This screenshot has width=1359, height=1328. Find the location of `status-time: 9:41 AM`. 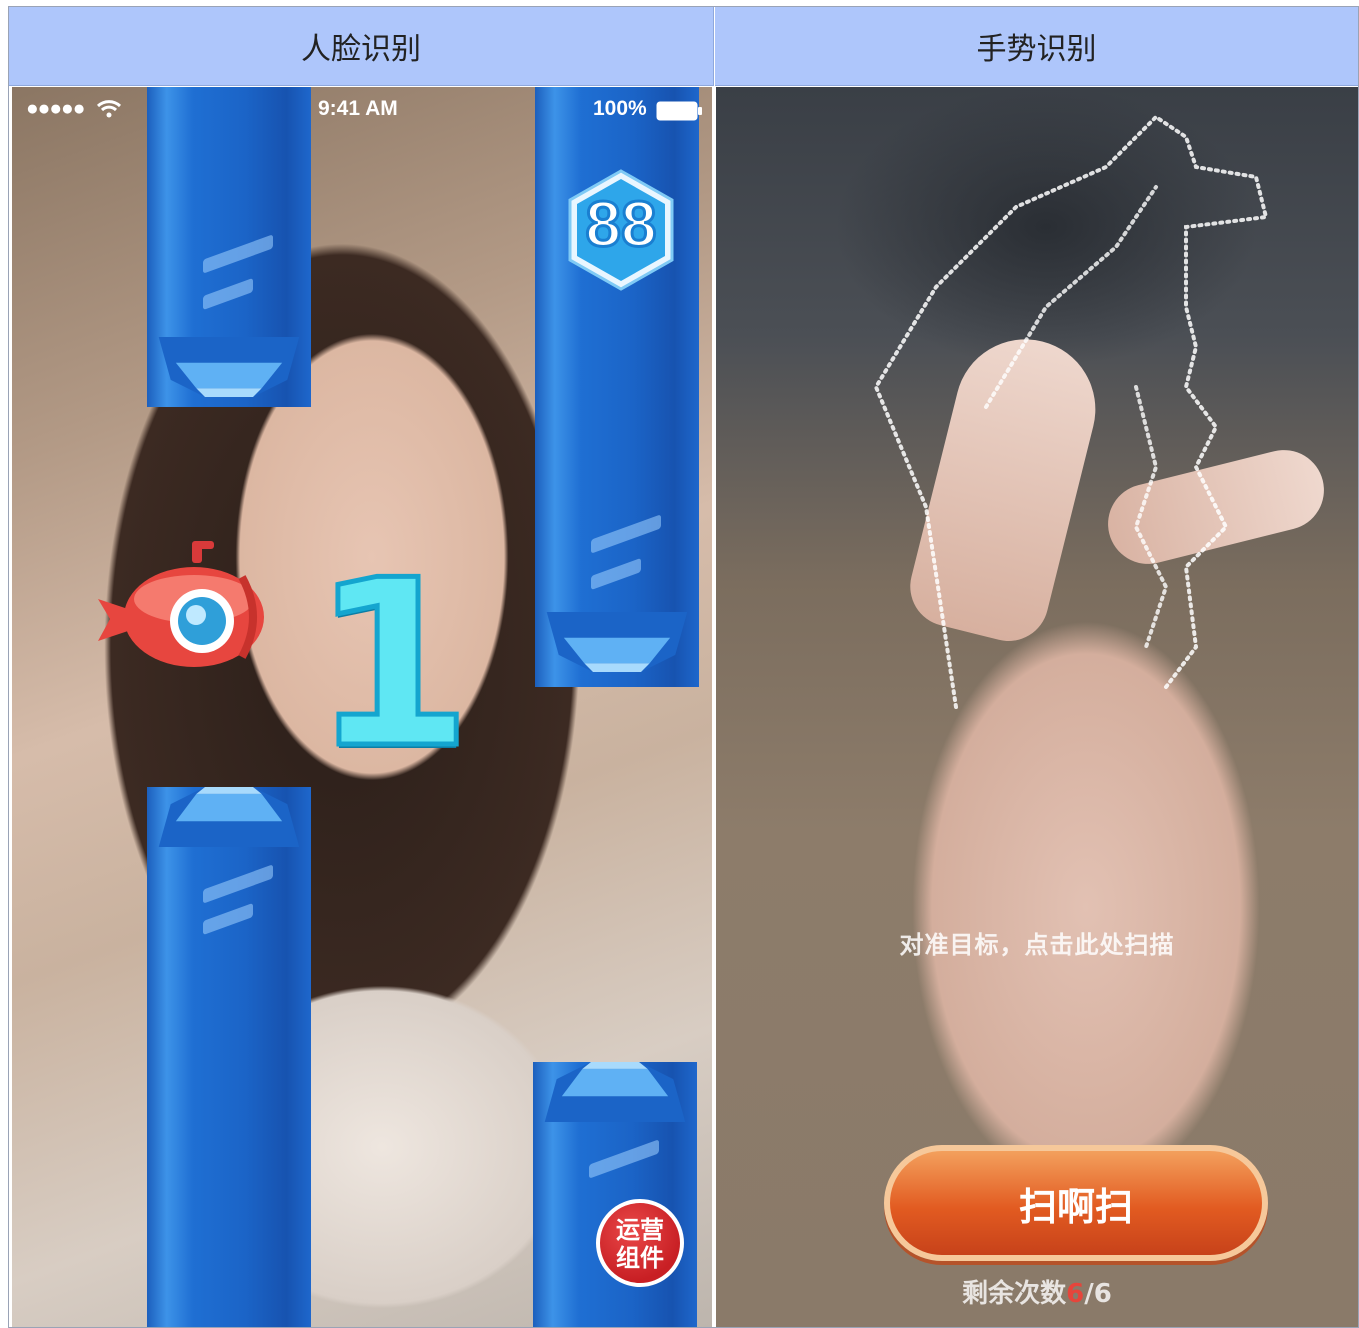

status-time: 9:41 AM is located at coordinates (358, 108).